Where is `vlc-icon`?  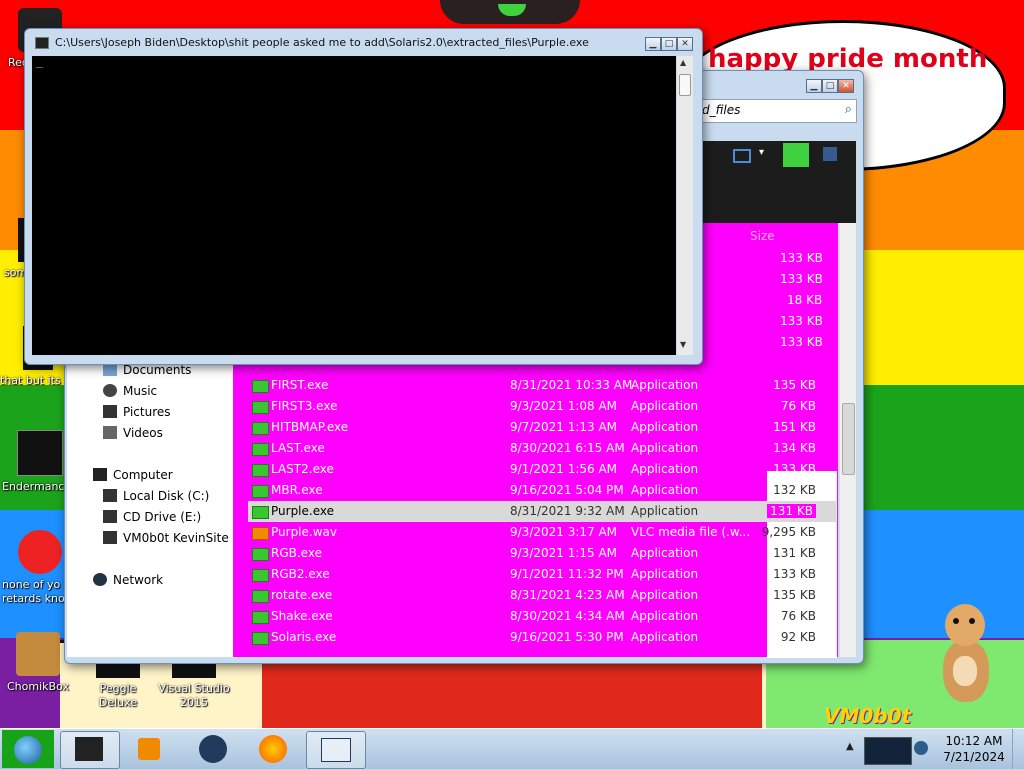 vlc-icon is located at coordinates (260, 533).